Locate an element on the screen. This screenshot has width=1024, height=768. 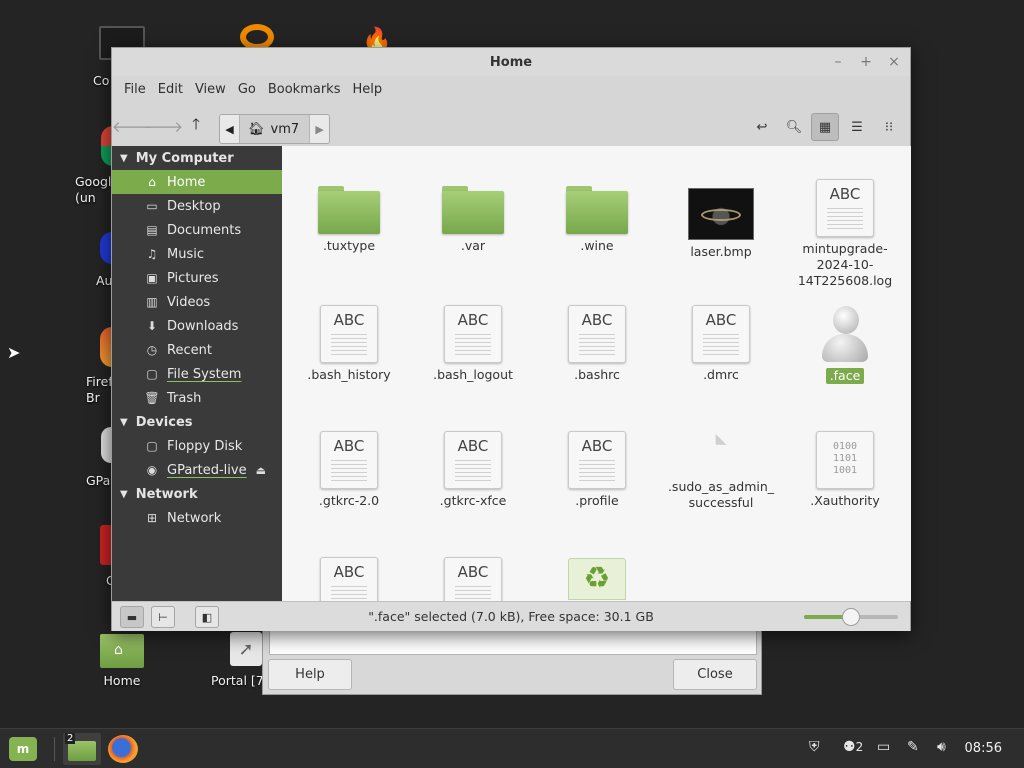
file-item: ABC .dmrc is located at coordinates (721, 344).